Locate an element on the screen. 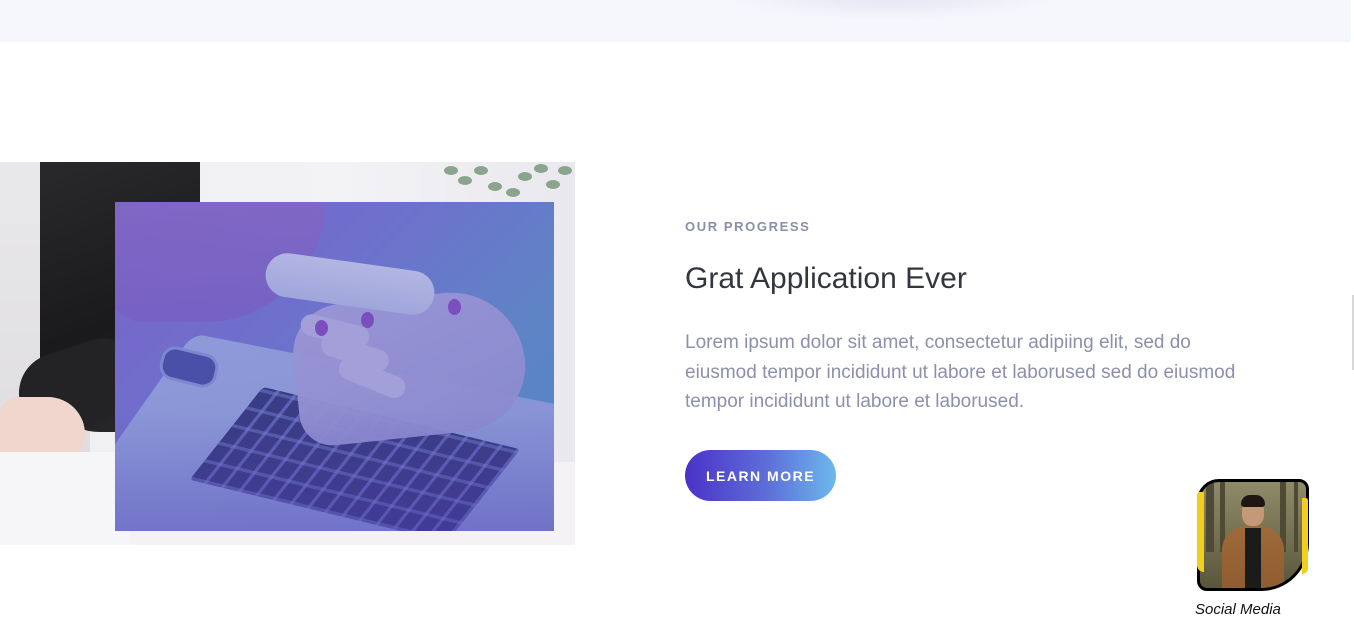  avatar-photo is located at coordinates (1253, 535).